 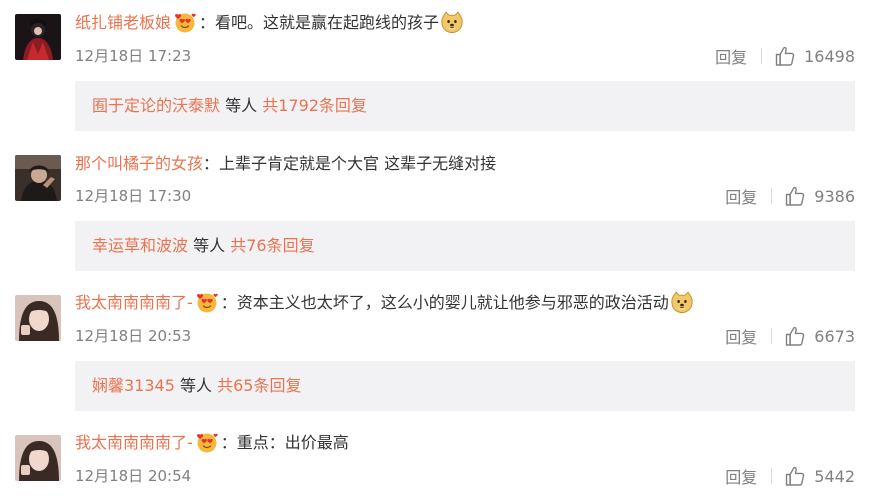 I want to click on comment-actions: 回复 16498, so click(x=785, y=56).